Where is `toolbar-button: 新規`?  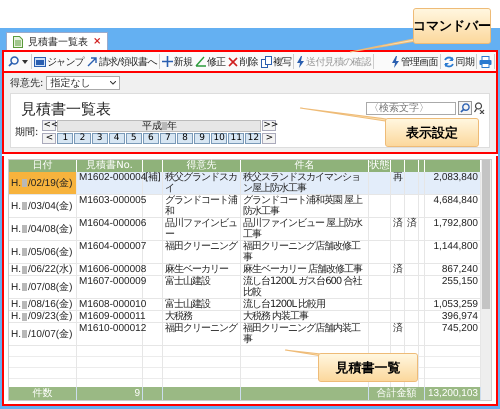
toolbar-button: 新規 is located at coordinates (176, 61).